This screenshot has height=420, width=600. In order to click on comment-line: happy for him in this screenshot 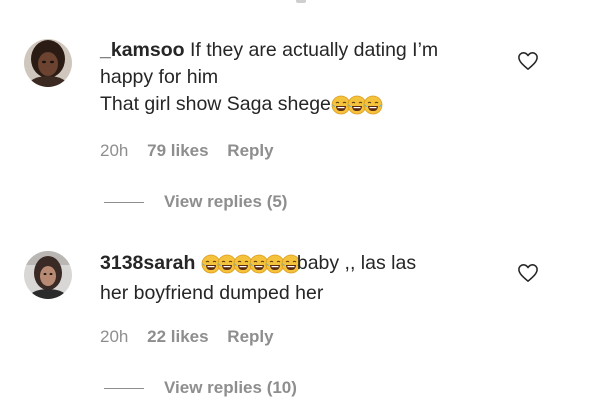, I will do `click(159, 77)`.